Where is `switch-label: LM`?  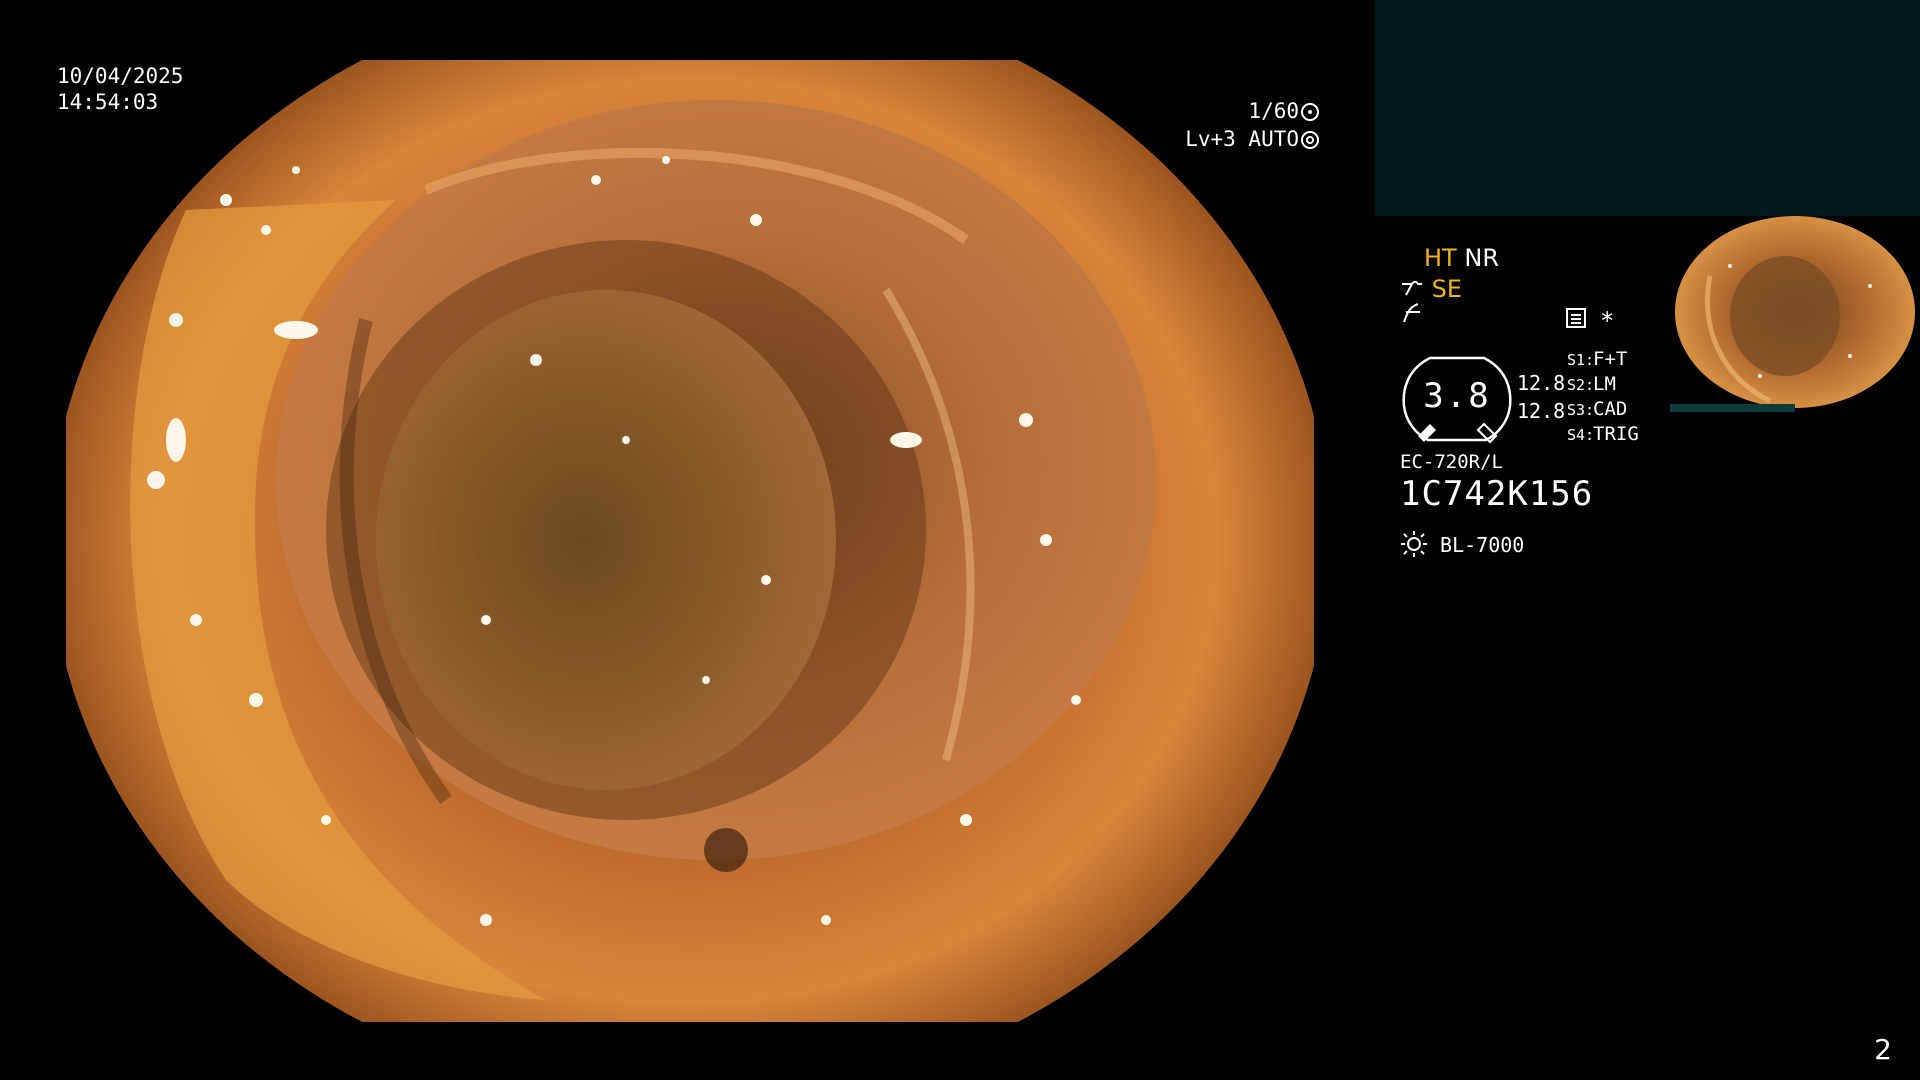 switch-label: LM is located at coordinates (1604, 384).